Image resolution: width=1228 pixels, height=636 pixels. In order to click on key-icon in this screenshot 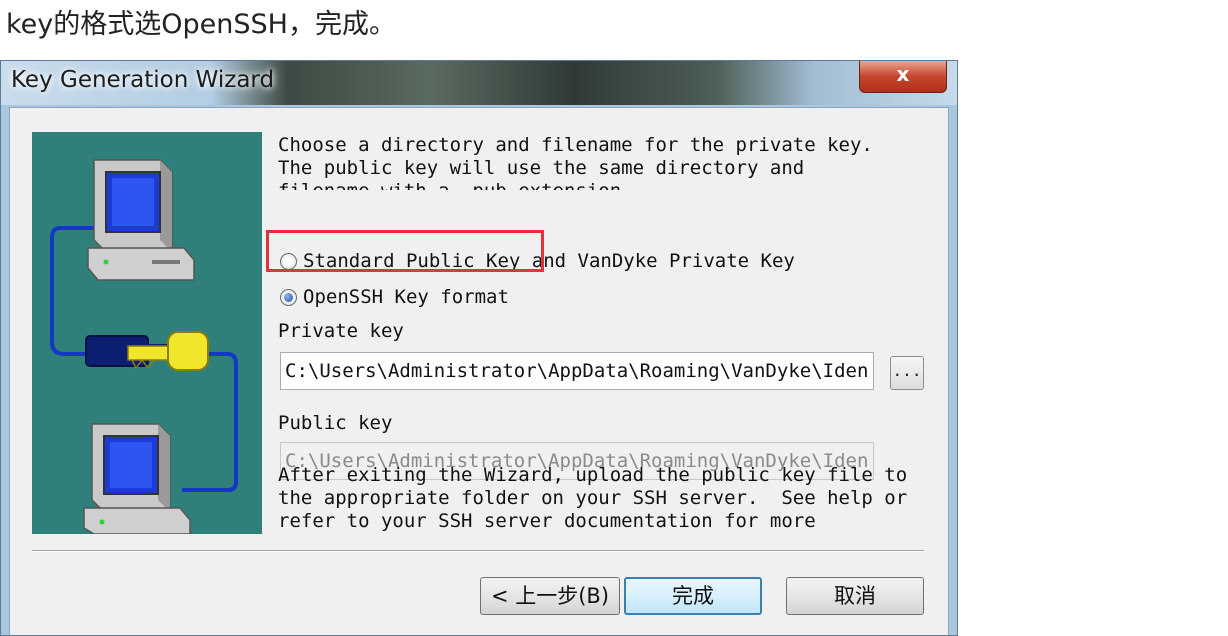, I will do `click(147, 351)`.